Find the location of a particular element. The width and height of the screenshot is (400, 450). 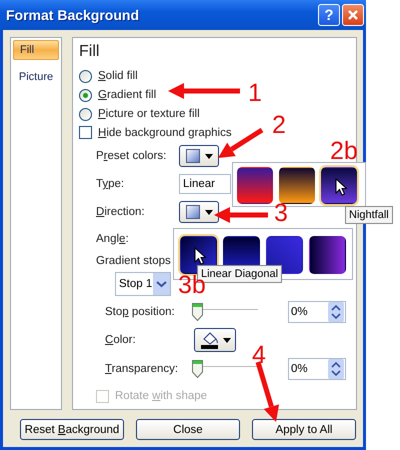

annotation-number: 4 is located at coordinates (259, 355).